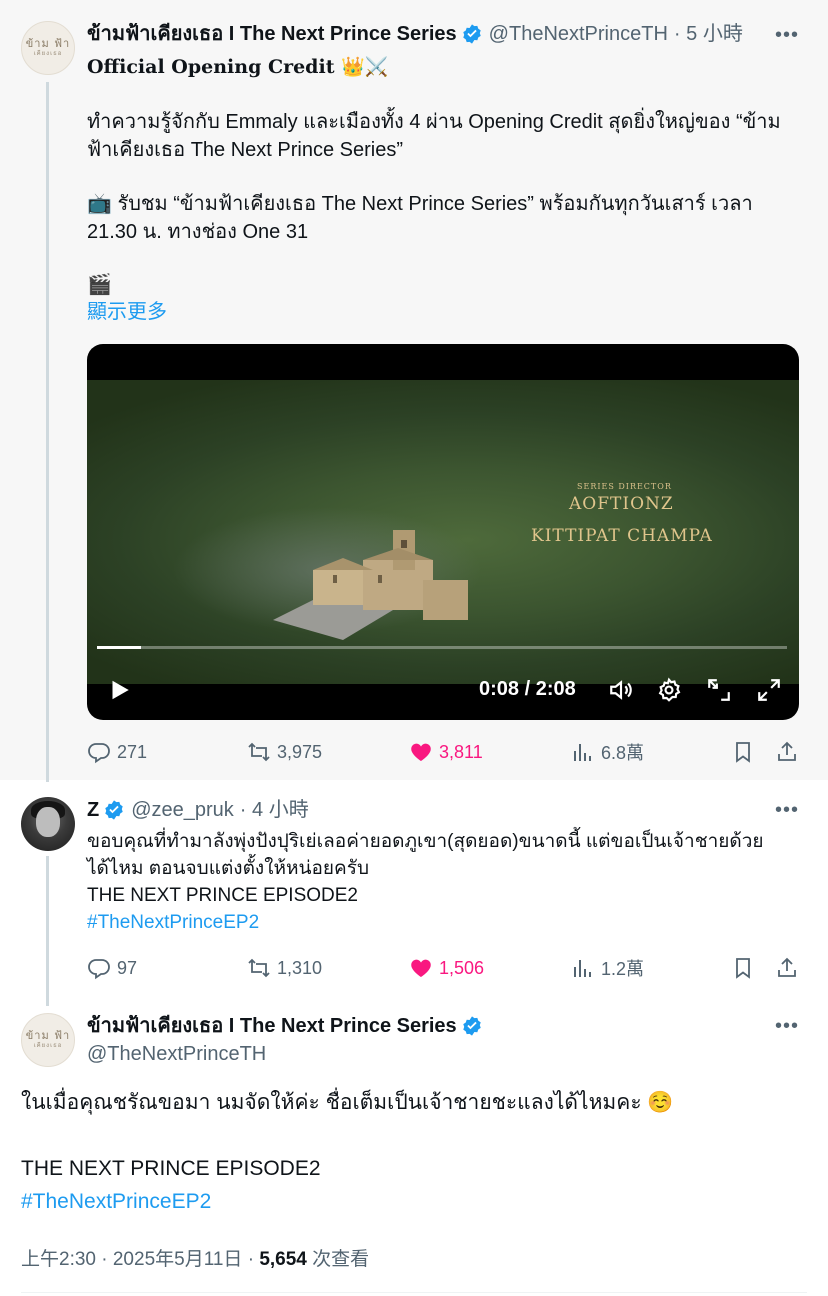  I want to click on repost-button: 3,975, so click(284, 752).